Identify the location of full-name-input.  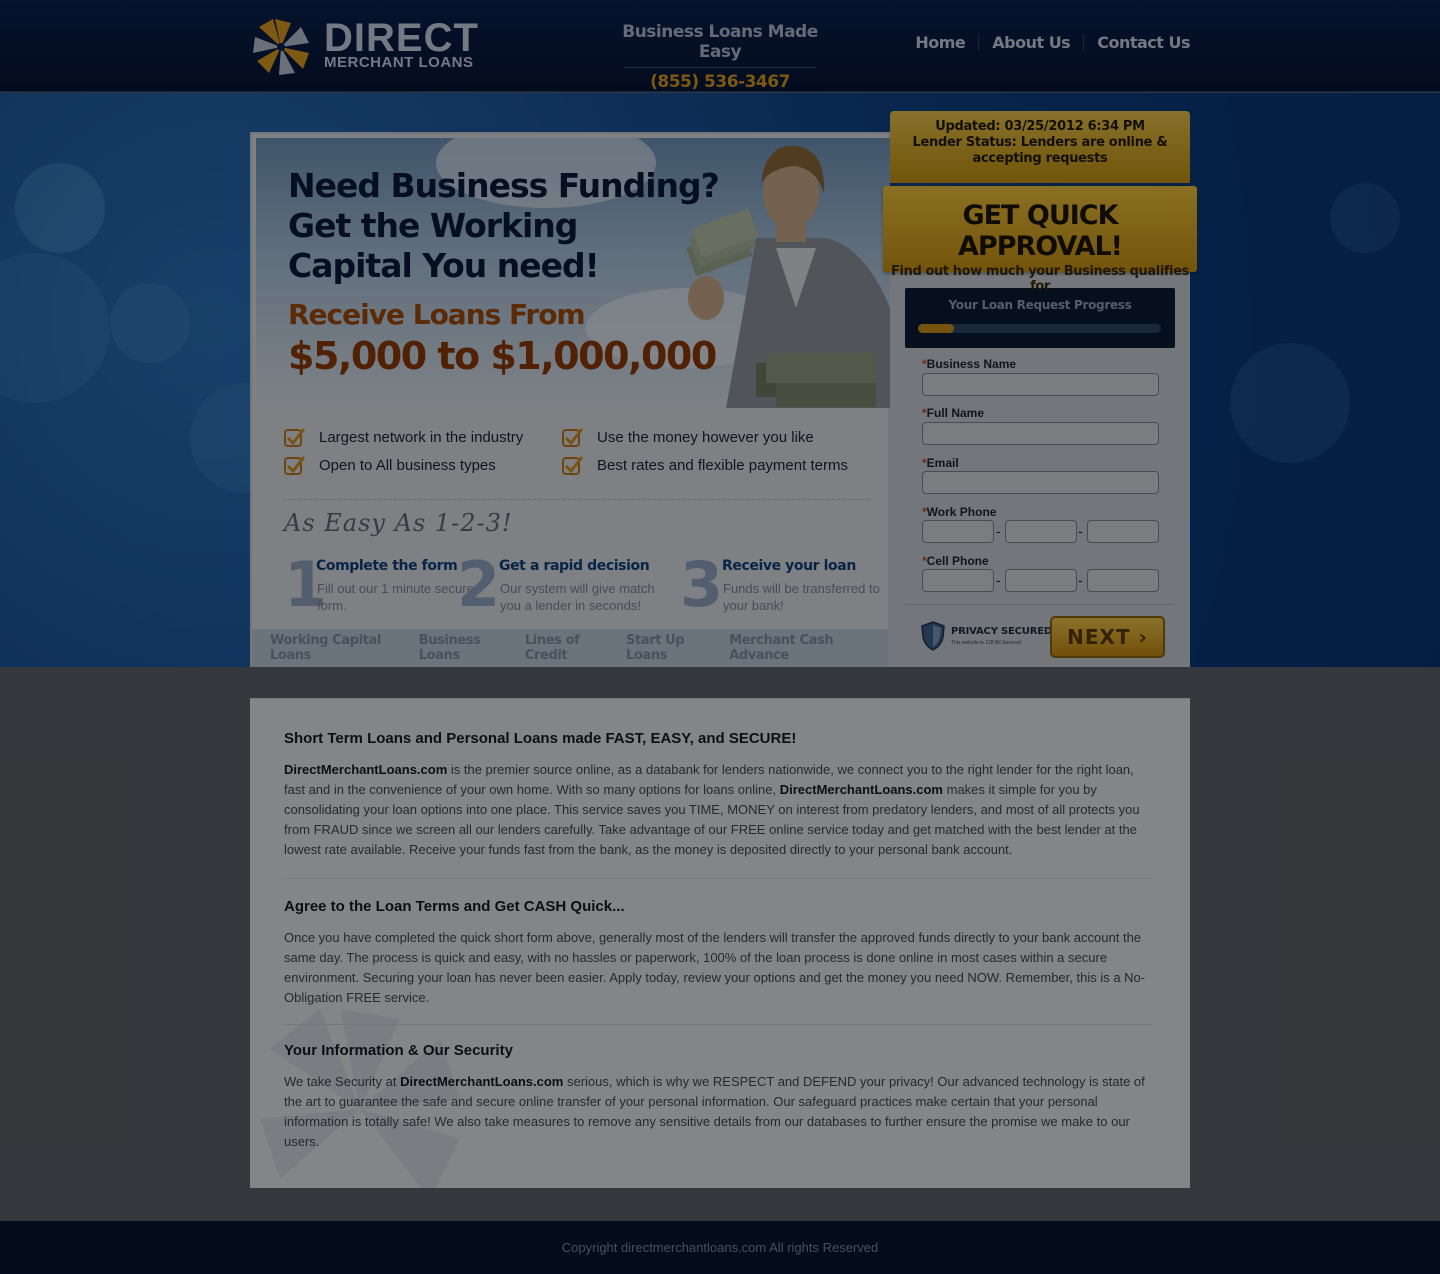
(1040, 433).